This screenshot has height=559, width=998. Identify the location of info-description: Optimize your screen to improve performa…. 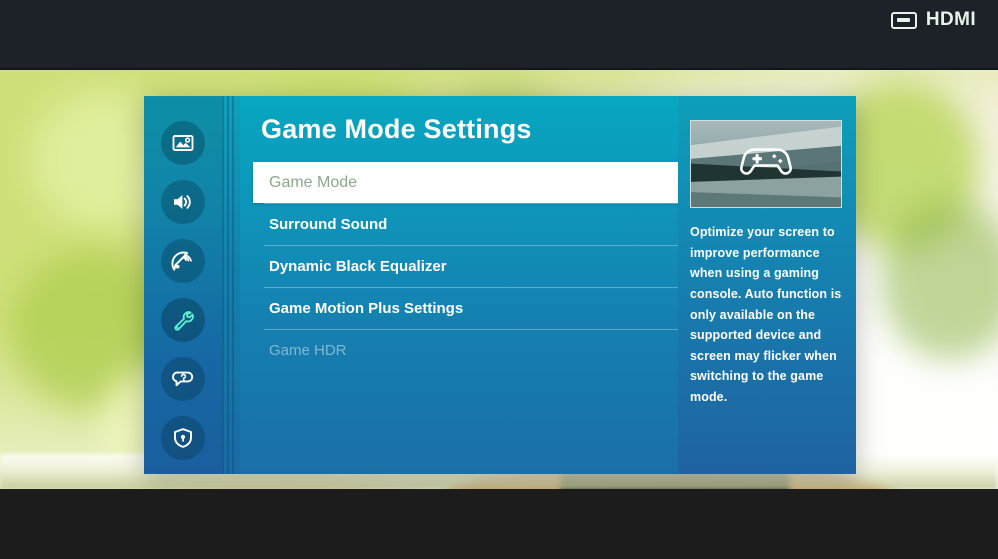
(766, 314).